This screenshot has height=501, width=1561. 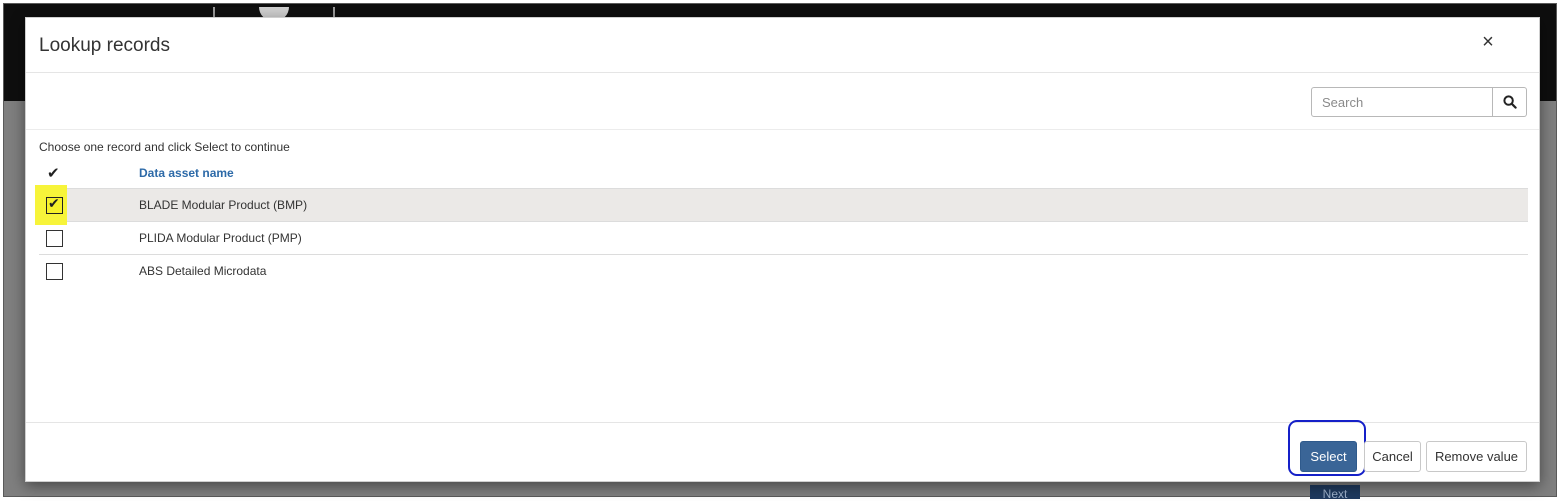 I want to click on dialog-footer: Select Cancel Remove value, so click(x=782, y=451).